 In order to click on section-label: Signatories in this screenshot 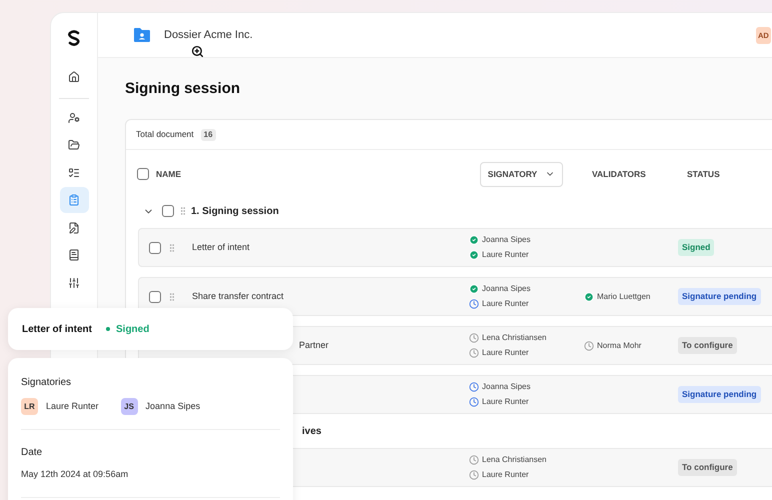, I will do `click(46, 383)`.